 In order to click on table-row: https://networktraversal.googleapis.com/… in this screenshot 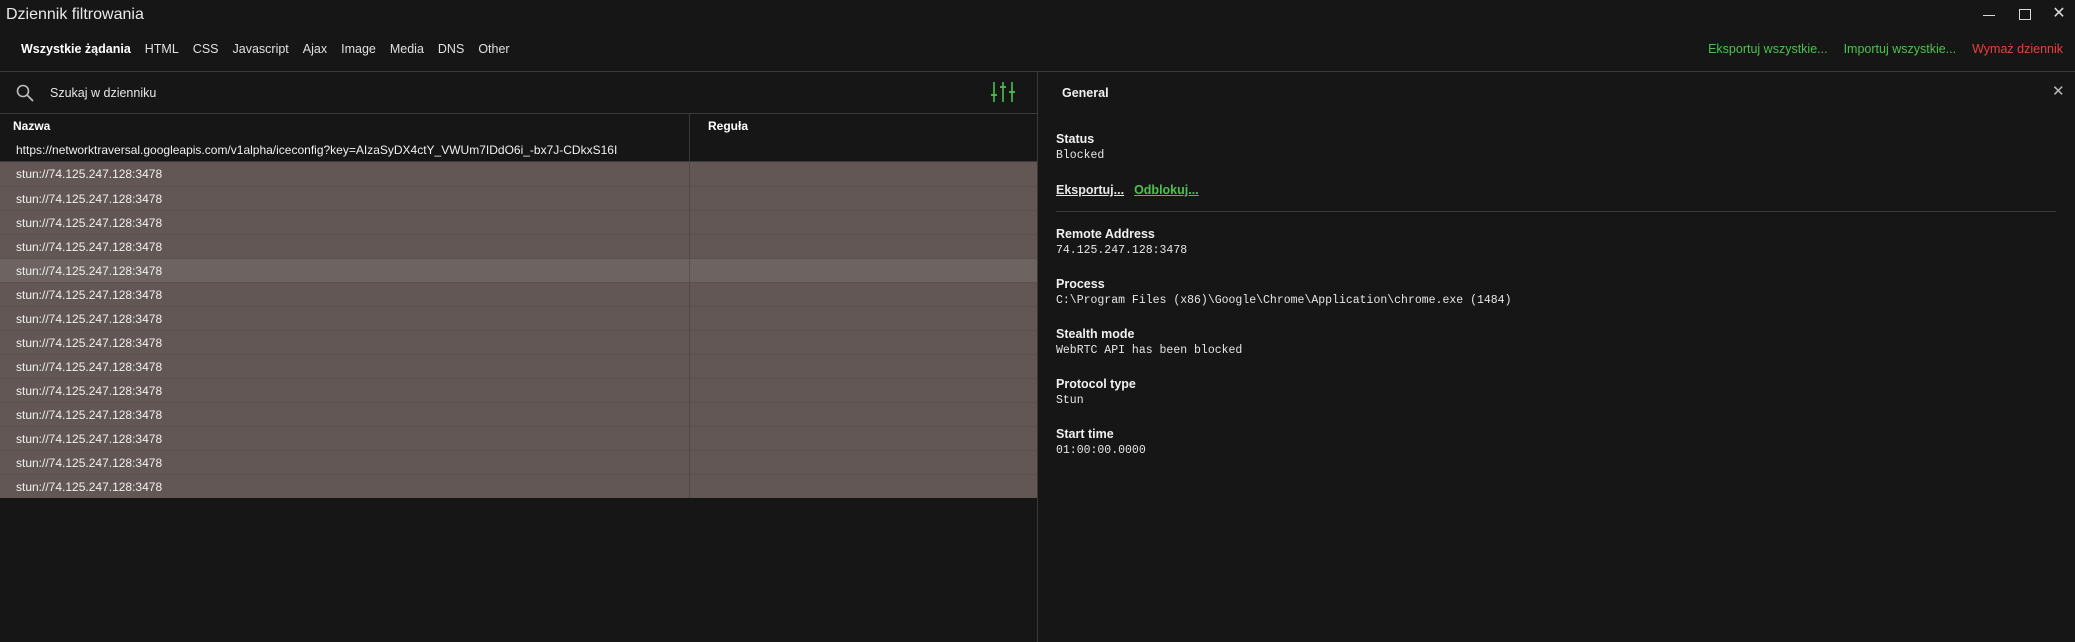, I will do `click(518, 150)`.